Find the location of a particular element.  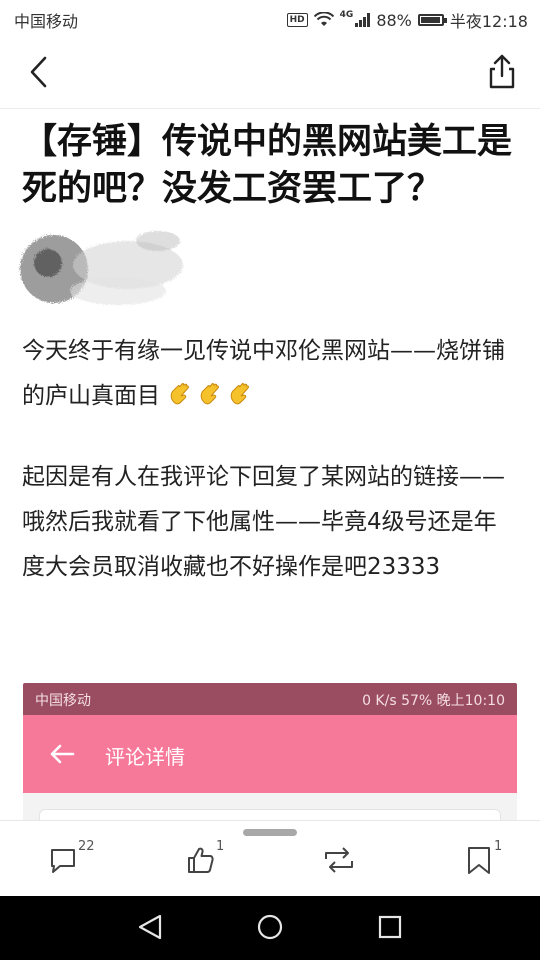

repost-button is located at coordinates (357, 863).